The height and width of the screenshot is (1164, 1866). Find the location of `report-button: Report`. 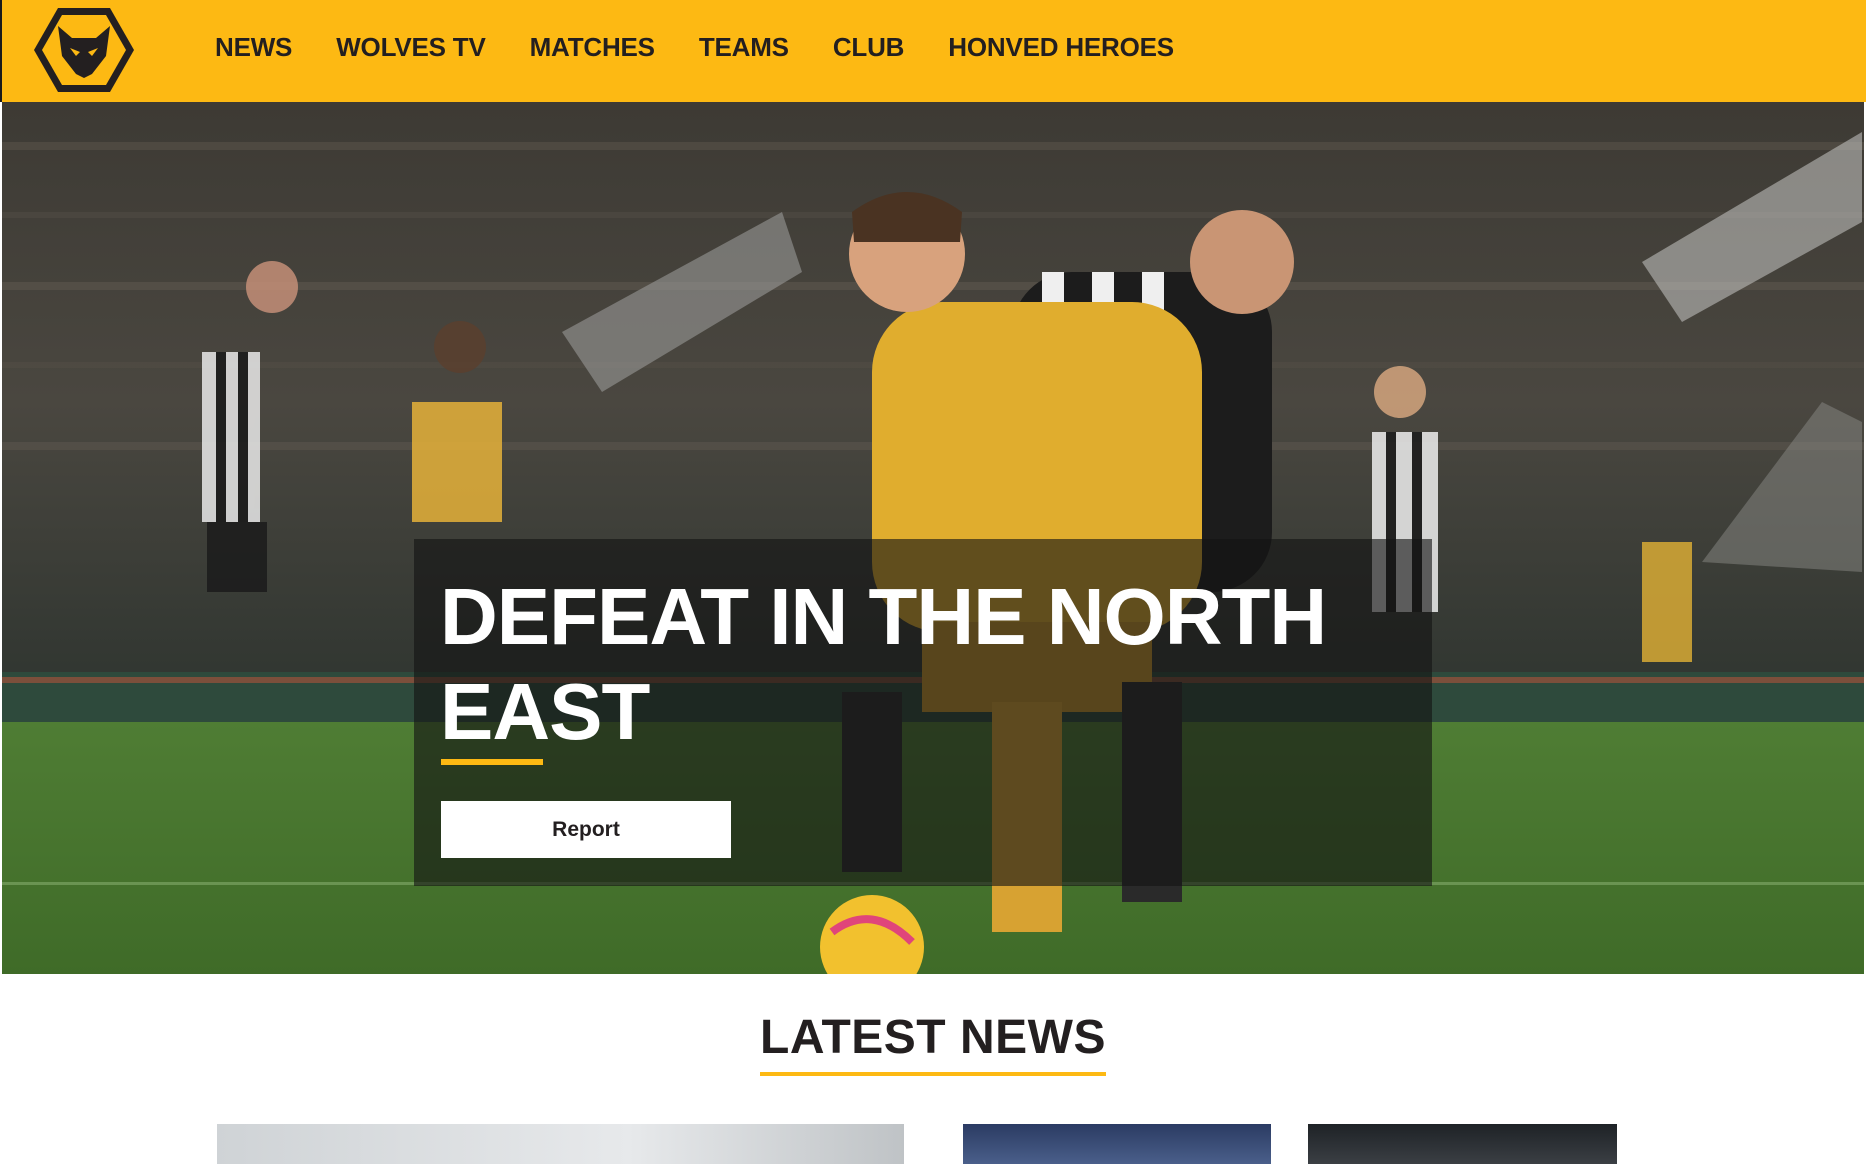

report-button: Report is located at coordinates (586, 829).